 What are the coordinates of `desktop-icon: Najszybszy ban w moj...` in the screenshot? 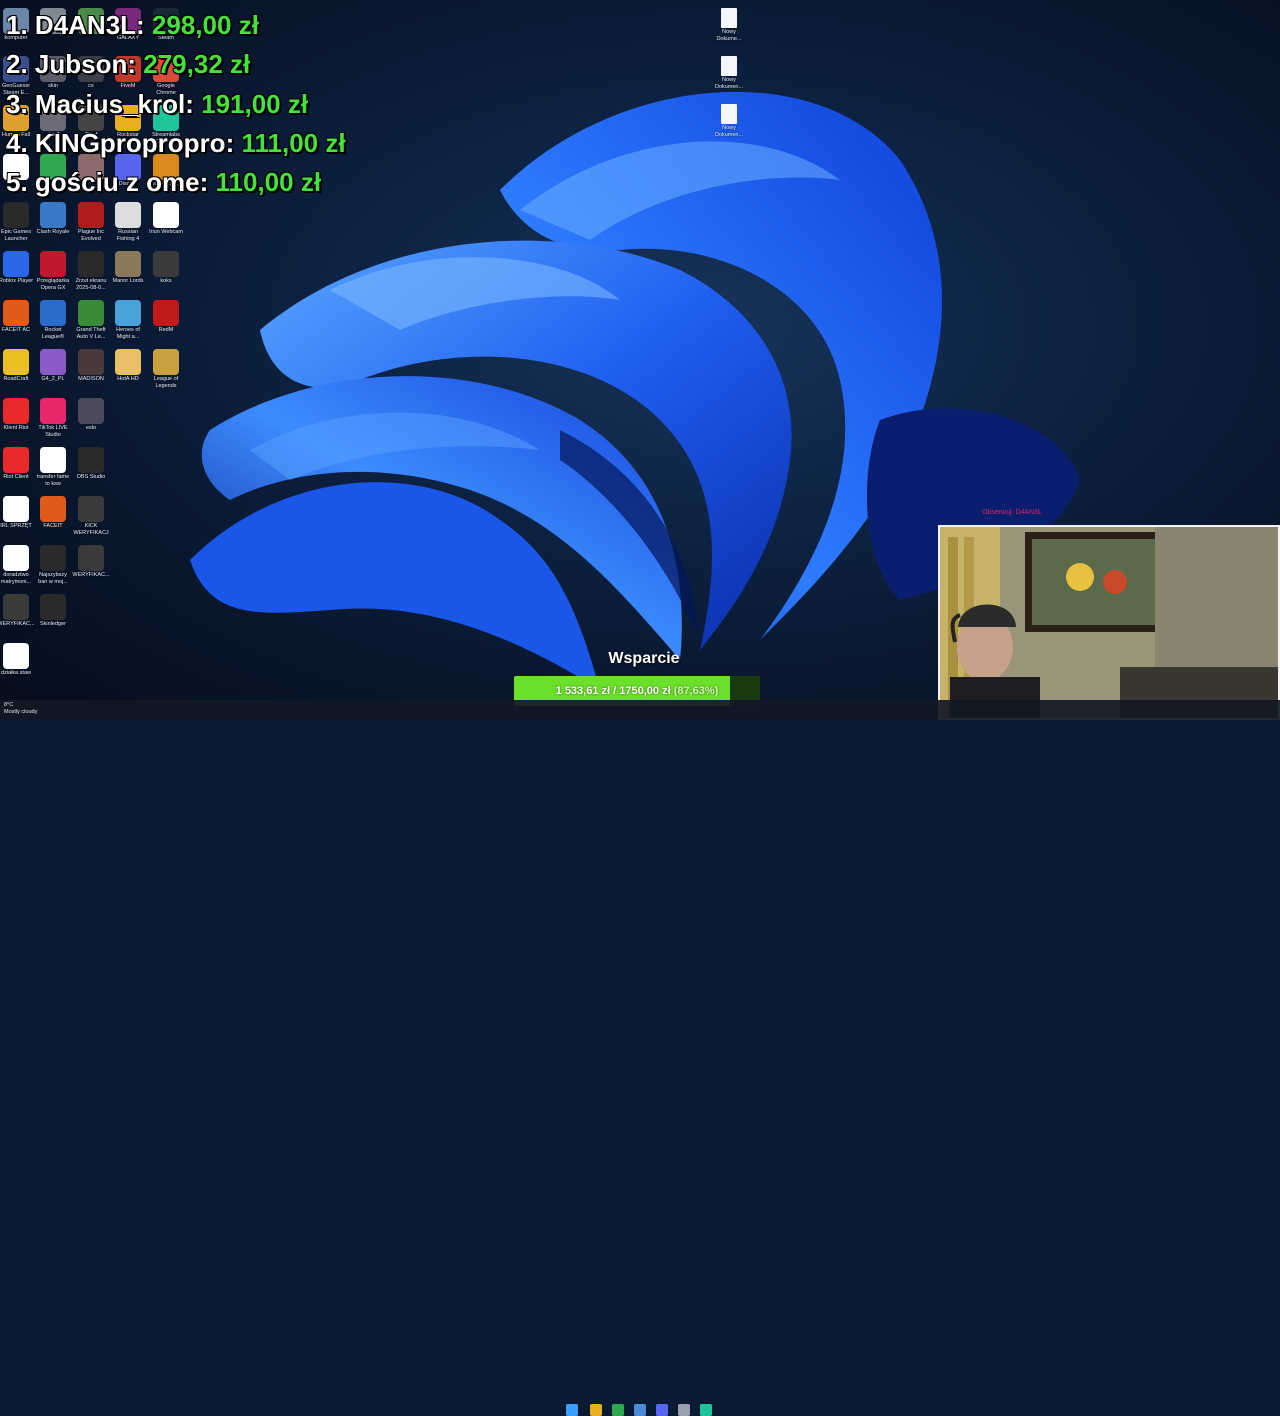 It's located at (53, 565).